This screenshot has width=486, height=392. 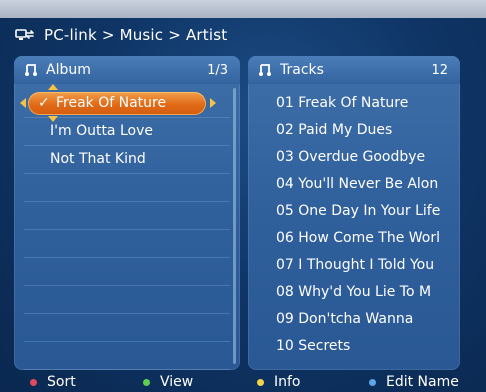 I want to click on track-label: 03 Overdue Goodbye, so click(x=351, y=157).